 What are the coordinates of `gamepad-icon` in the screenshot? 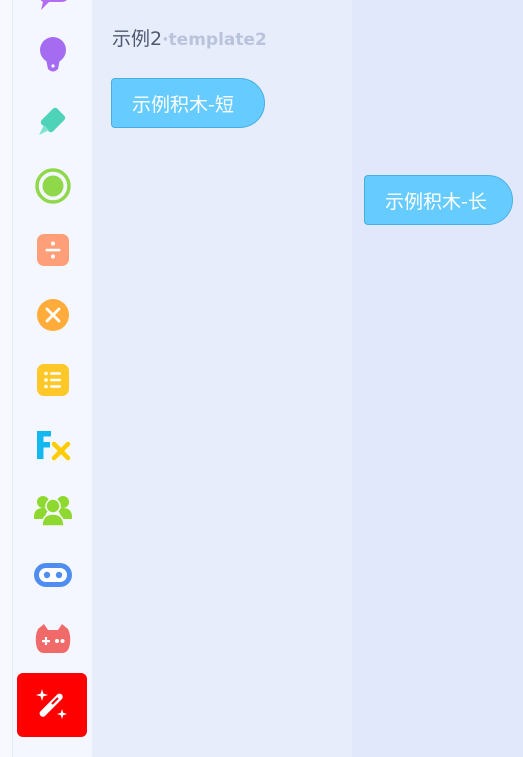 It's located at (52, 638).